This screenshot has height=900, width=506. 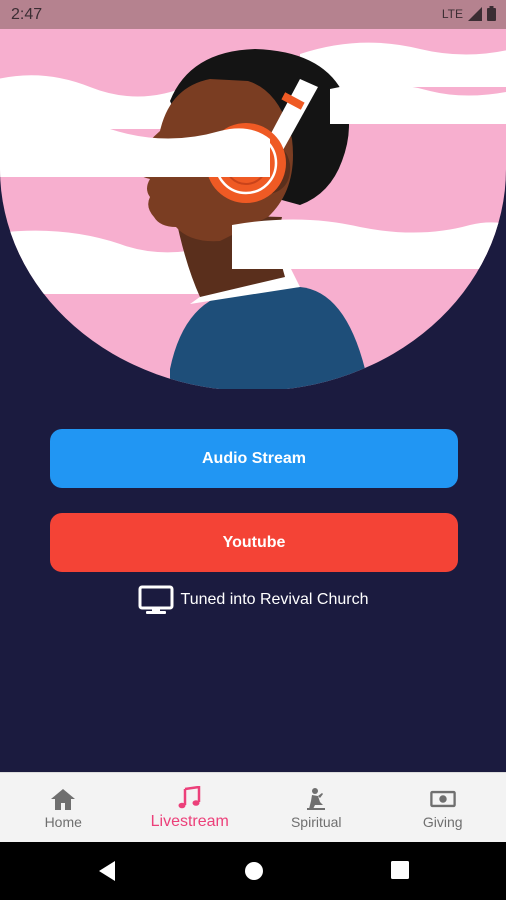 I want to click on tuned-status: Tuned into Revival Church, so click(x=253, y=600).